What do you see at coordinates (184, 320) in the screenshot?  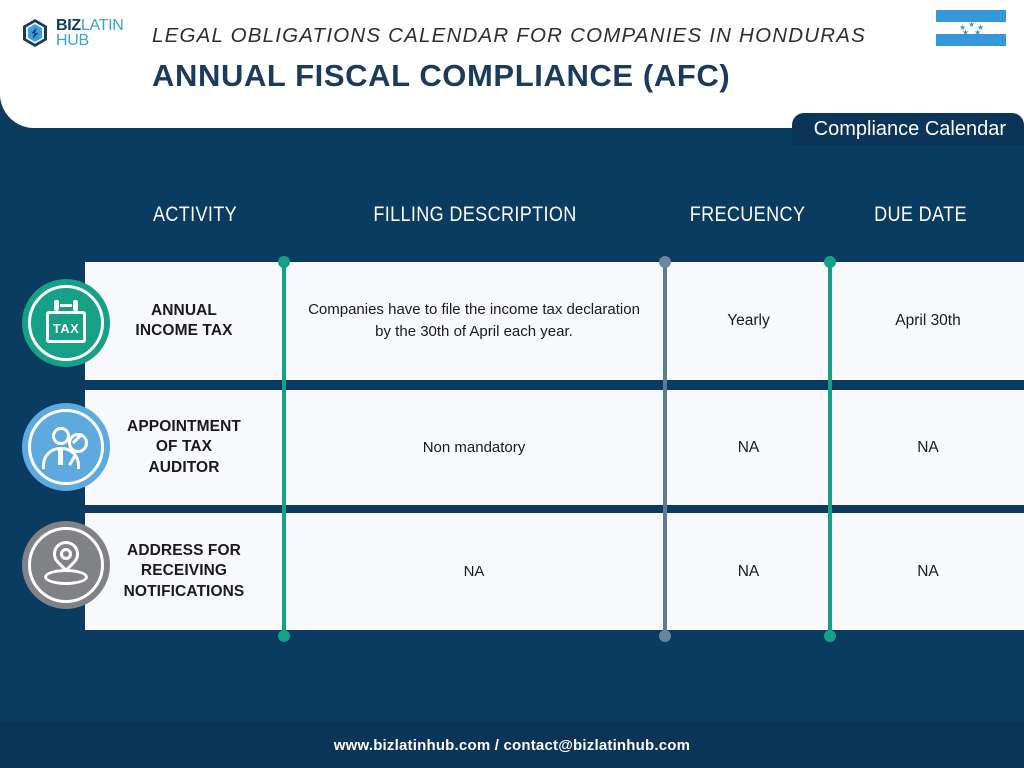 I see `cell-activity: ANNUAL INCOME TAX` at bounding box center [184, 320].